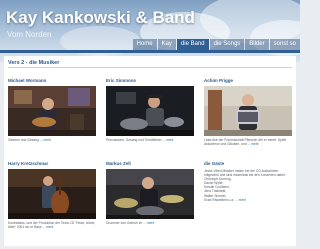 The height and width of the screenshot is (249, 320). What do you see at coordinates (130, 223) in the screenshot?
I see `musician-caption: Drummer von Gebruh im ... mehr` at bounding box center [130, 223].